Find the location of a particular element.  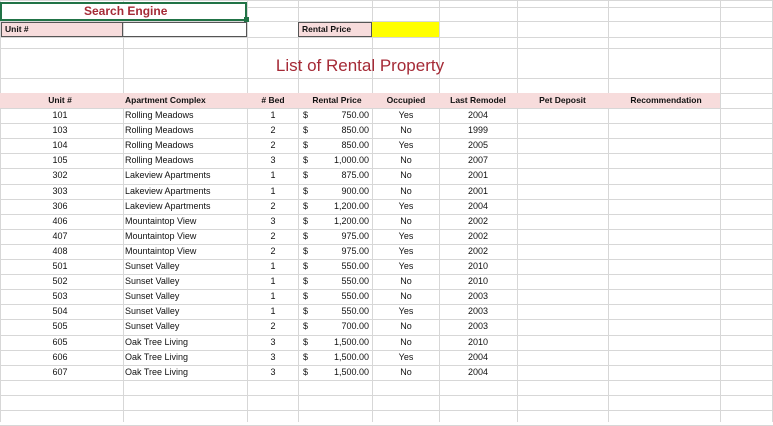

column-header: Last Remodel is located at coordinates (478, 100).